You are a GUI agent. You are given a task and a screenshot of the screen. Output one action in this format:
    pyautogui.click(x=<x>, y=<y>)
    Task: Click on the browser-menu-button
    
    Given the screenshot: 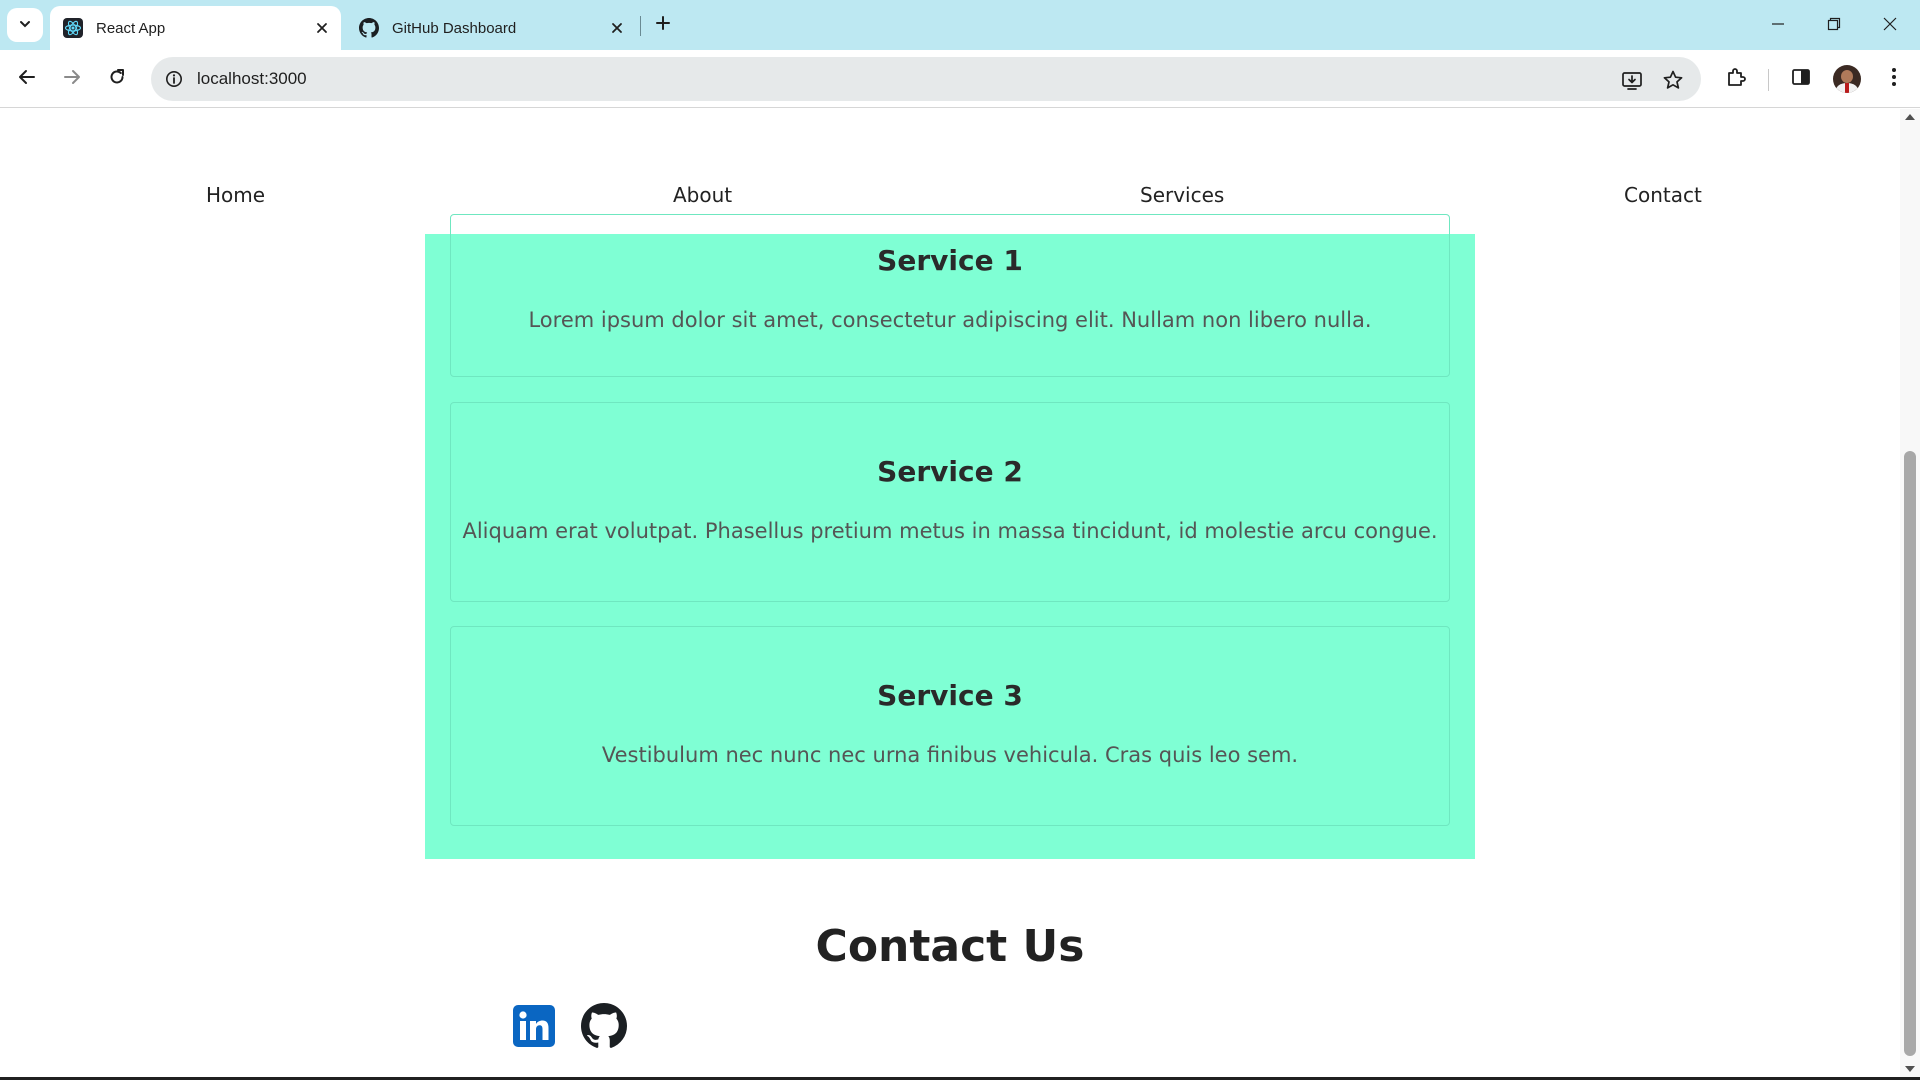 What is the action you would take?
    pyautogui.click(x=1894, y=79)
    